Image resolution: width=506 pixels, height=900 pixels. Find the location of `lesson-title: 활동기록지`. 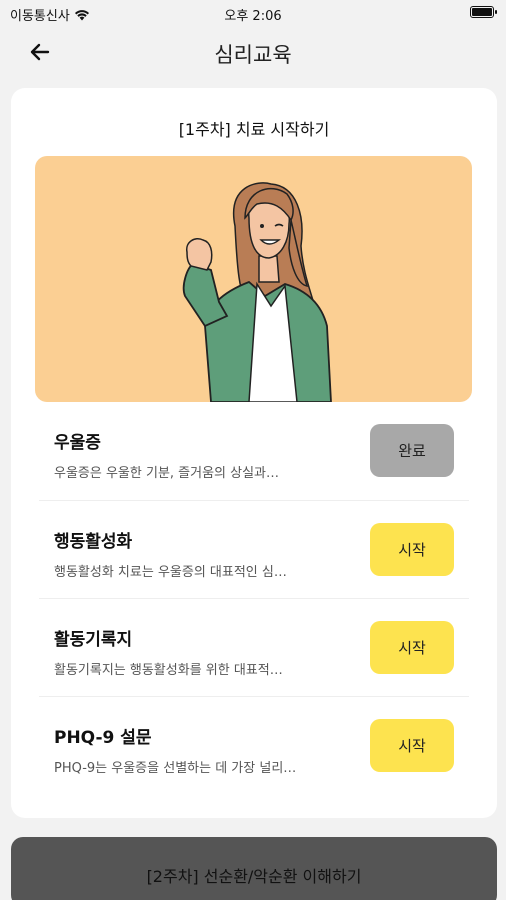

lesson-title: 활동기록지 is located at coordinates (93, 640).